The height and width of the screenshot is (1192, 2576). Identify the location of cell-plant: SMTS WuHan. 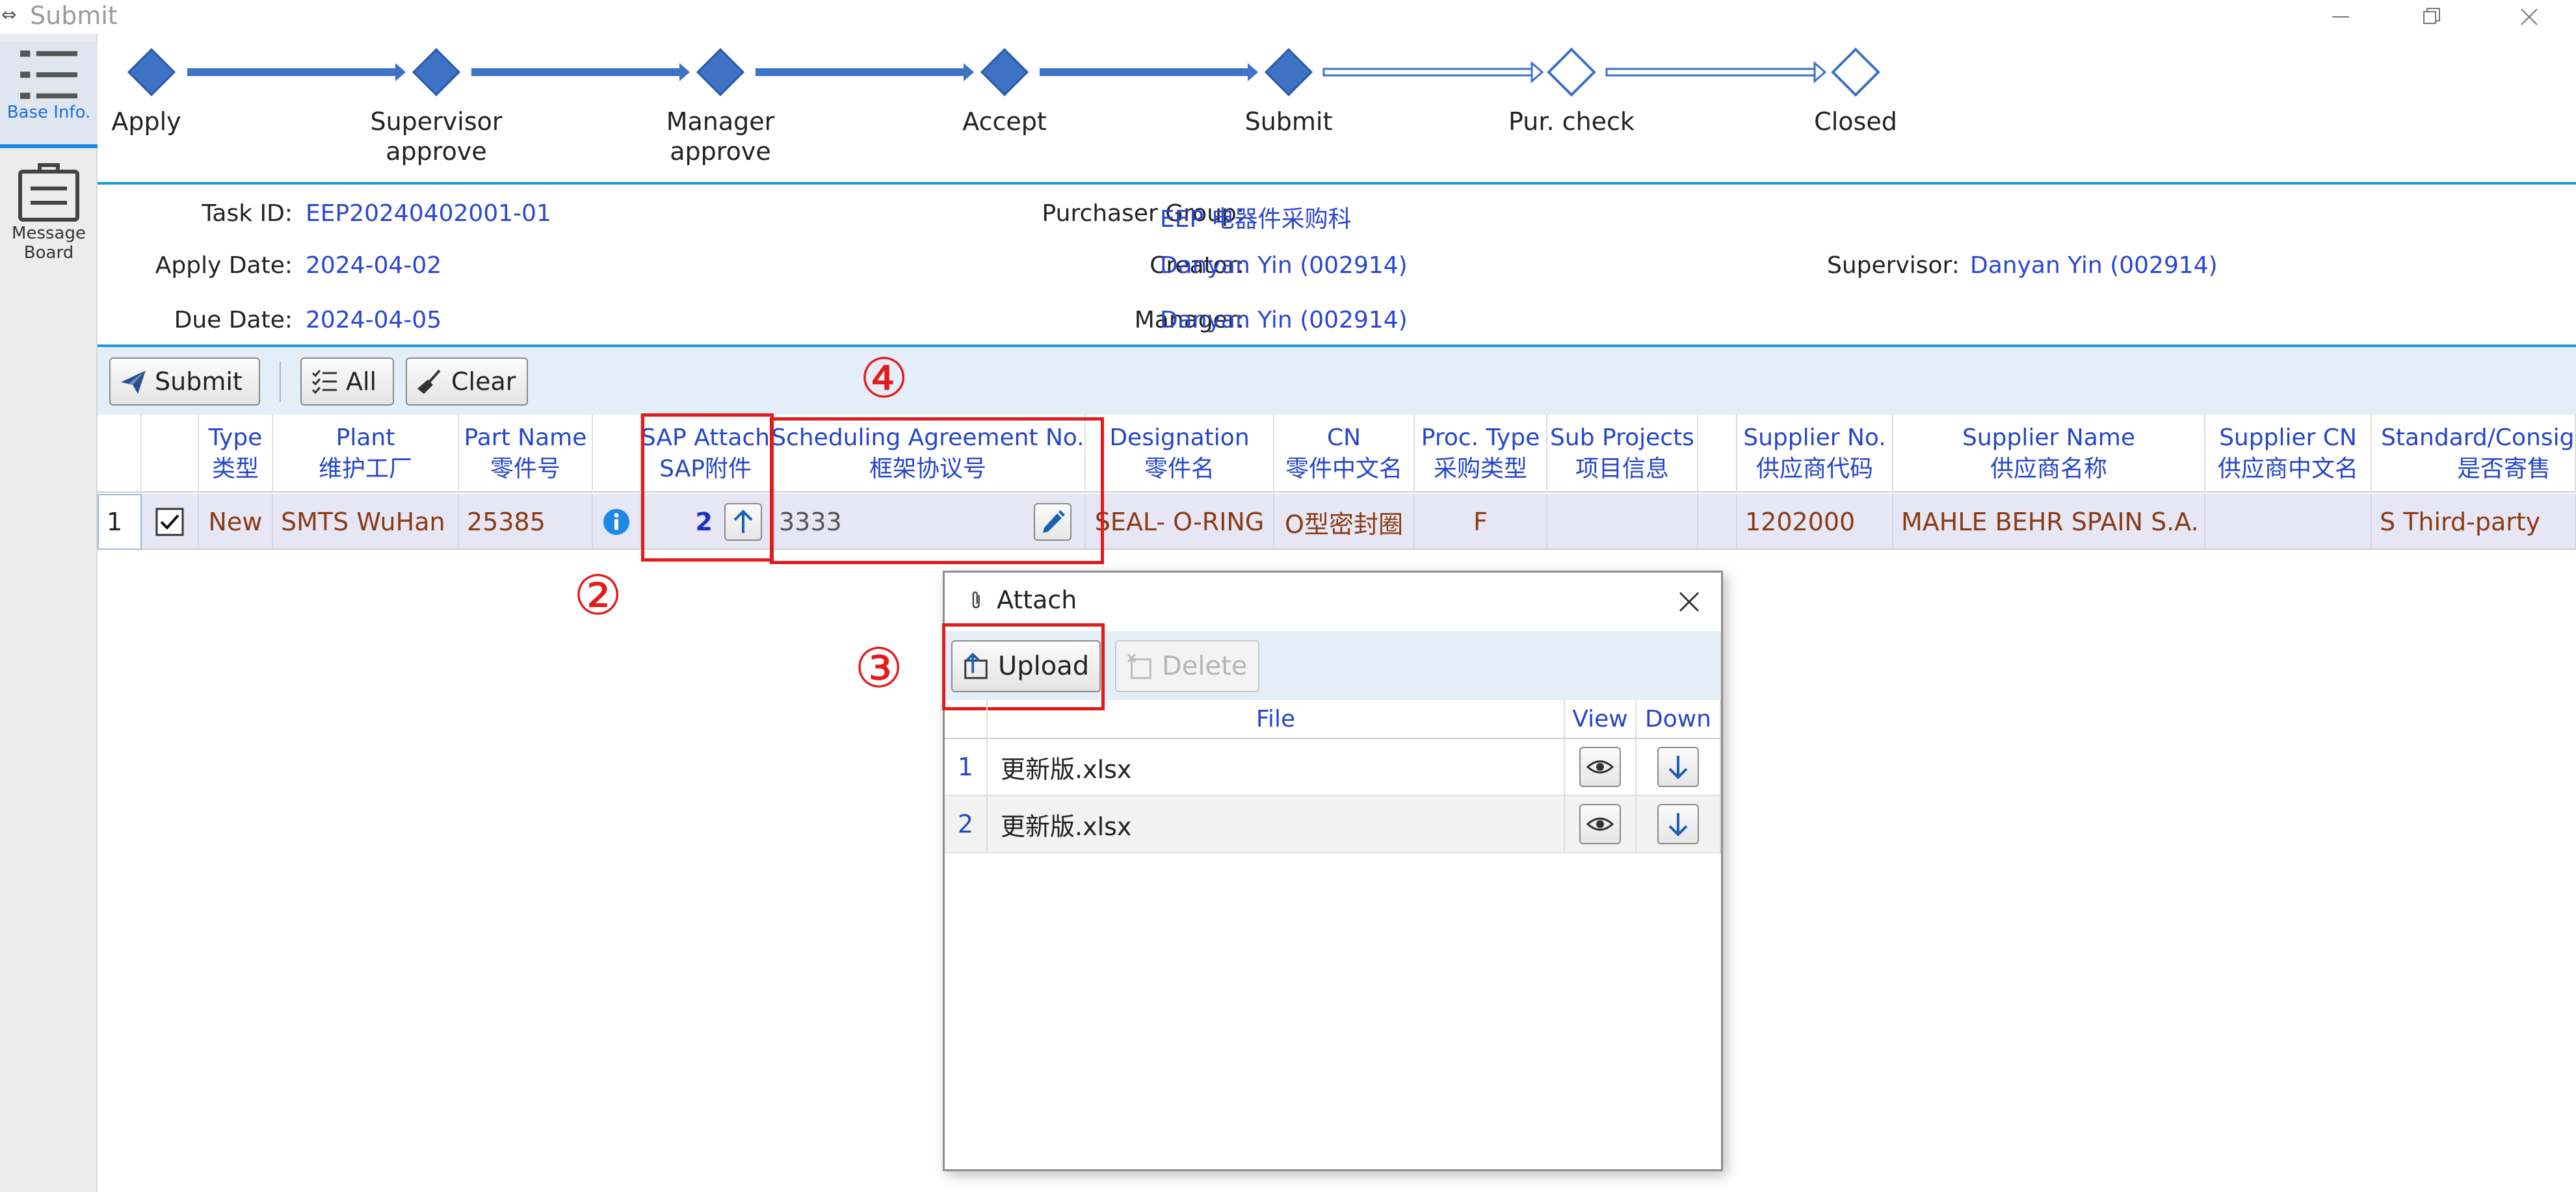
(366, 522).